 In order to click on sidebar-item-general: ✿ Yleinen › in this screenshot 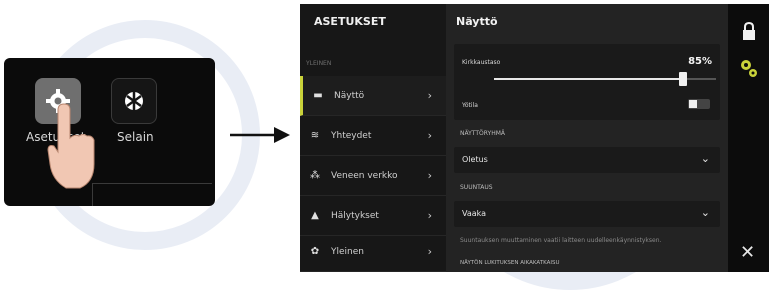, I will do `click(373, 252)`.